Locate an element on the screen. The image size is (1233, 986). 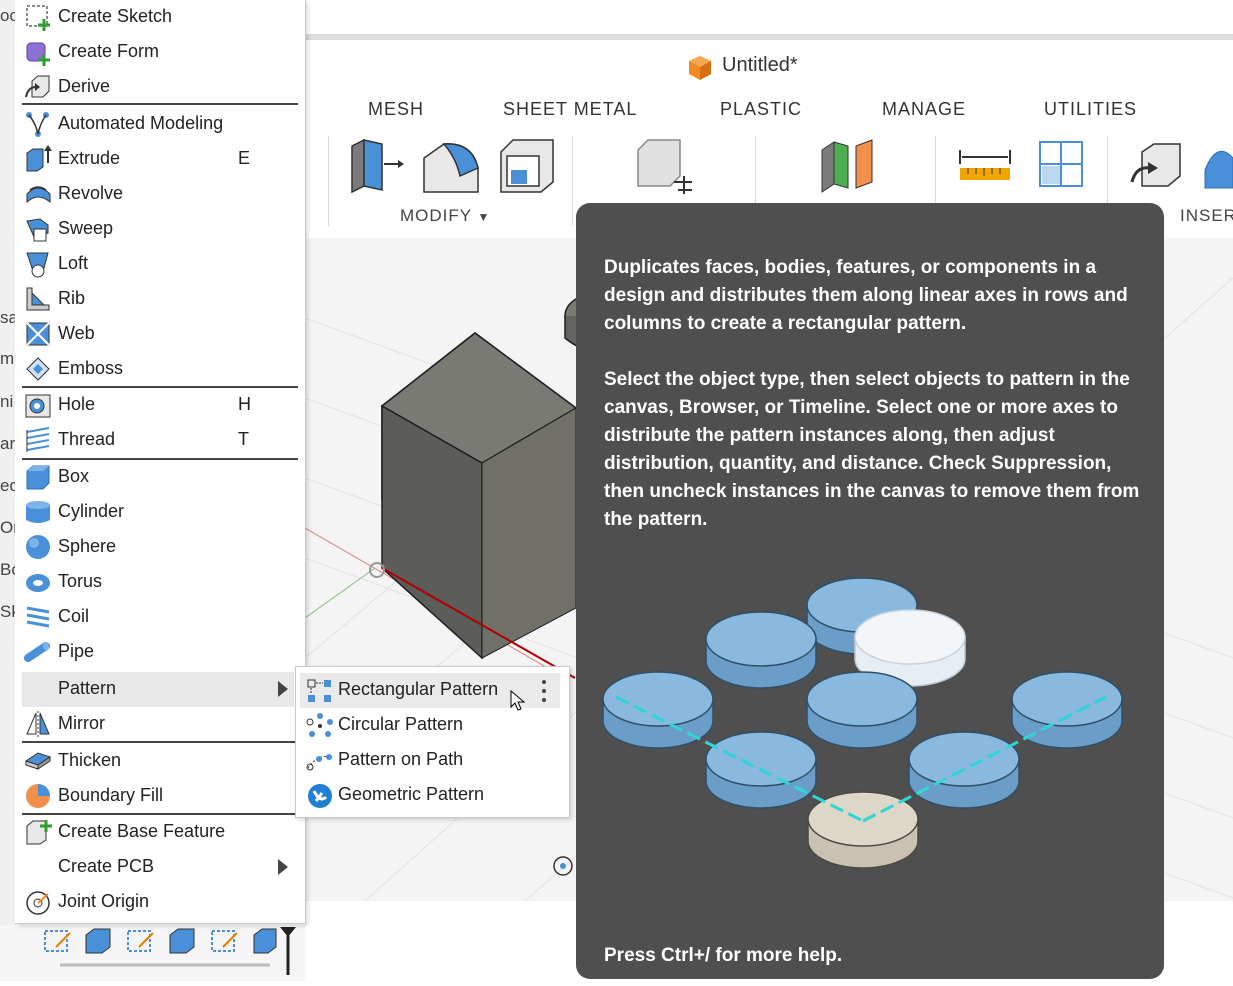
tab-manage: MANAGE is located at coordinates (924, 109).